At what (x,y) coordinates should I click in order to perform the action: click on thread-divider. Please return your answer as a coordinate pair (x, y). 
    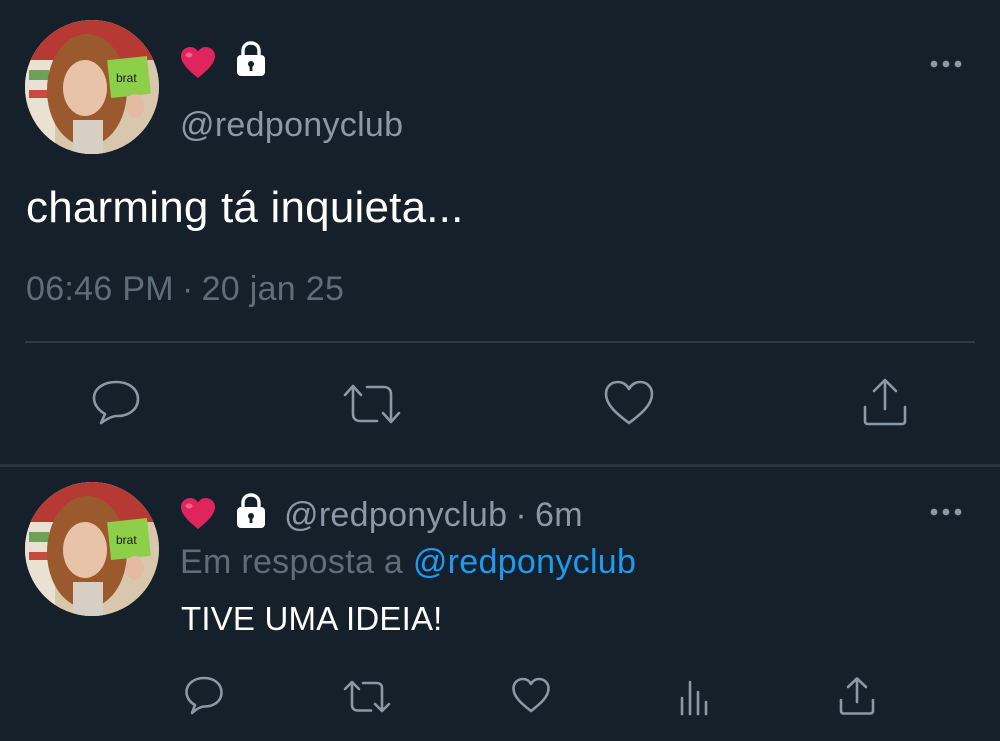
    Looking at the image, I should click on (500, 465).